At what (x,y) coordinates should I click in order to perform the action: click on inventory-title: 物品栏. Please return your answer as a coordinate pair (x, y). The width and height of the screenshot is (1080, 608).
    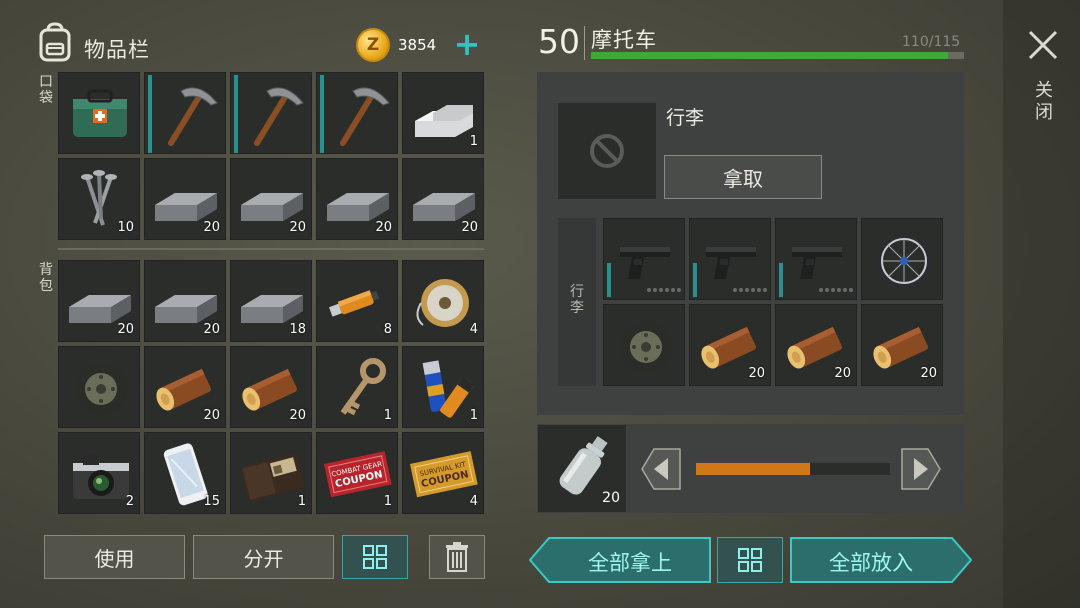
    Looking at the image, I should click on (117, 50).